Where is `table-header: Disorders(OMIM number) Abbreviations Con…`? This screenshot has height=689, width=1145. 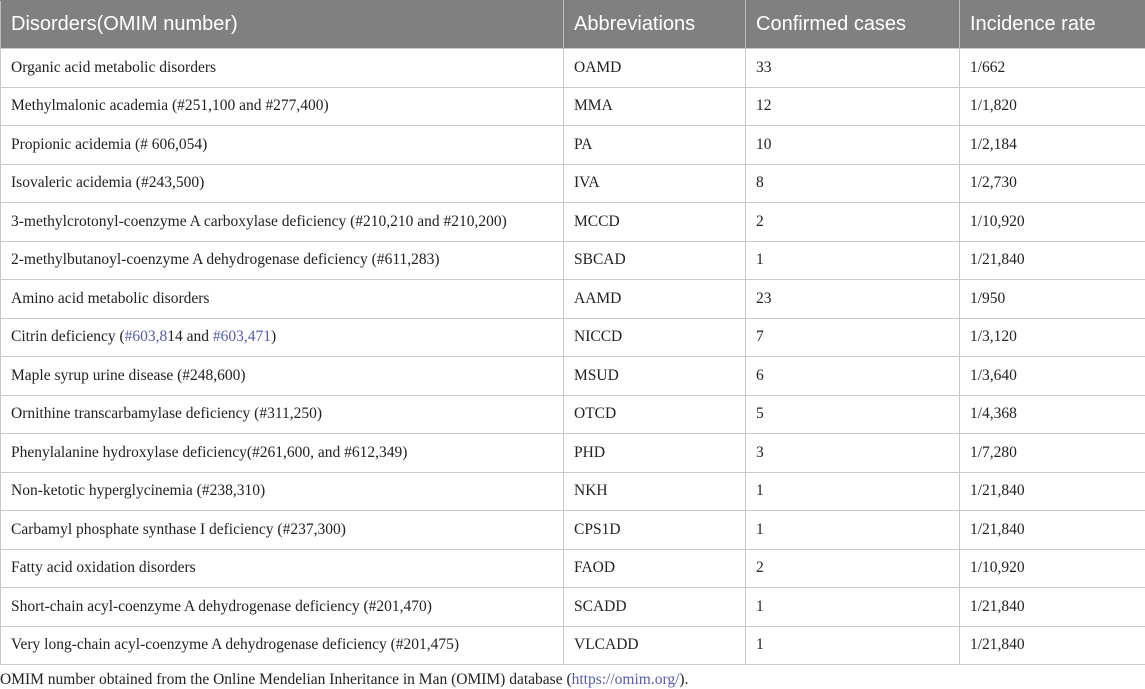
table-header: Disorders(OMIM number) Abbreviations Con… is located at coordinates (572, 24).